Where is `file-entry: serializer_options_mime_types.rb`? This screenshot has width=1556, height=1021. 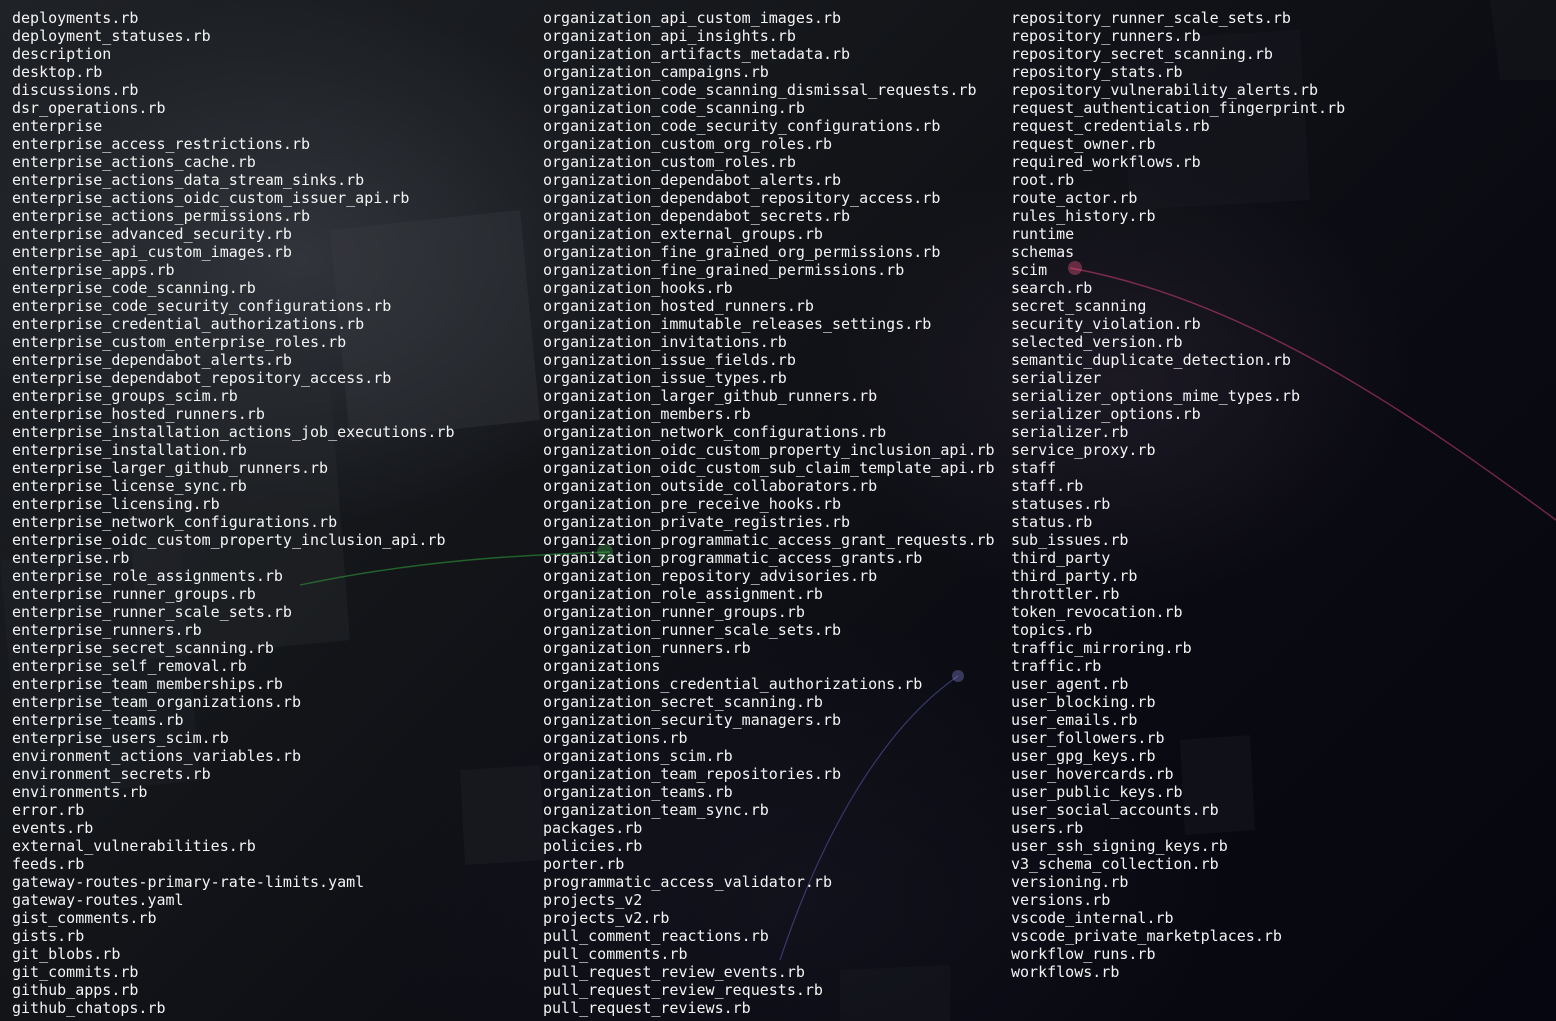 file-entry: serializer_options_mime_types.rb is located at coordinates (1155, 396).